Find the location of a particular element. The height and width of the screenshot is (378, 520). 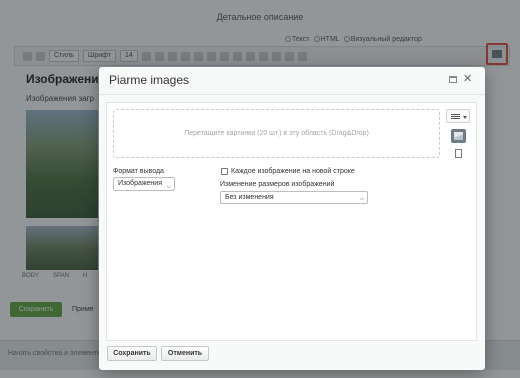

cancel-button: Отменить is located at coordinates (185, 353).